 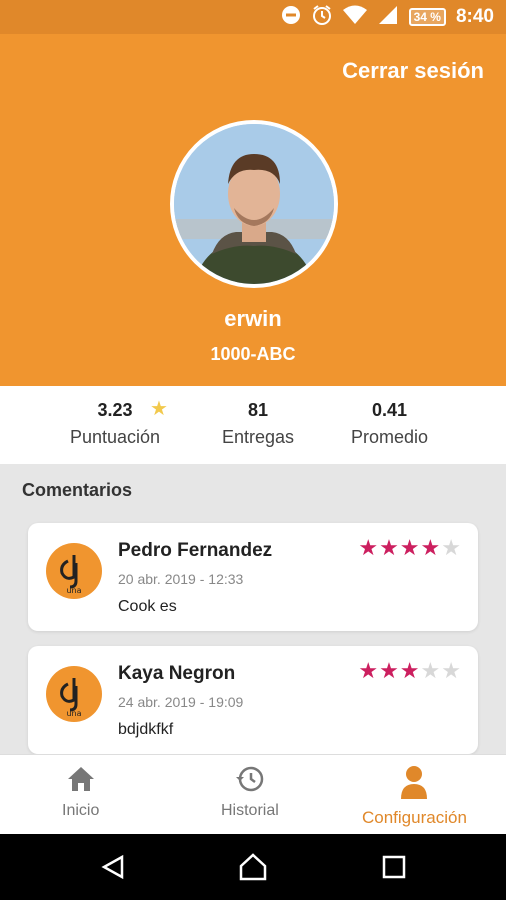 What do you see at coordinates (80, 779) in the screenshot?
I see `home-icon` at bounding box center [80, 779].